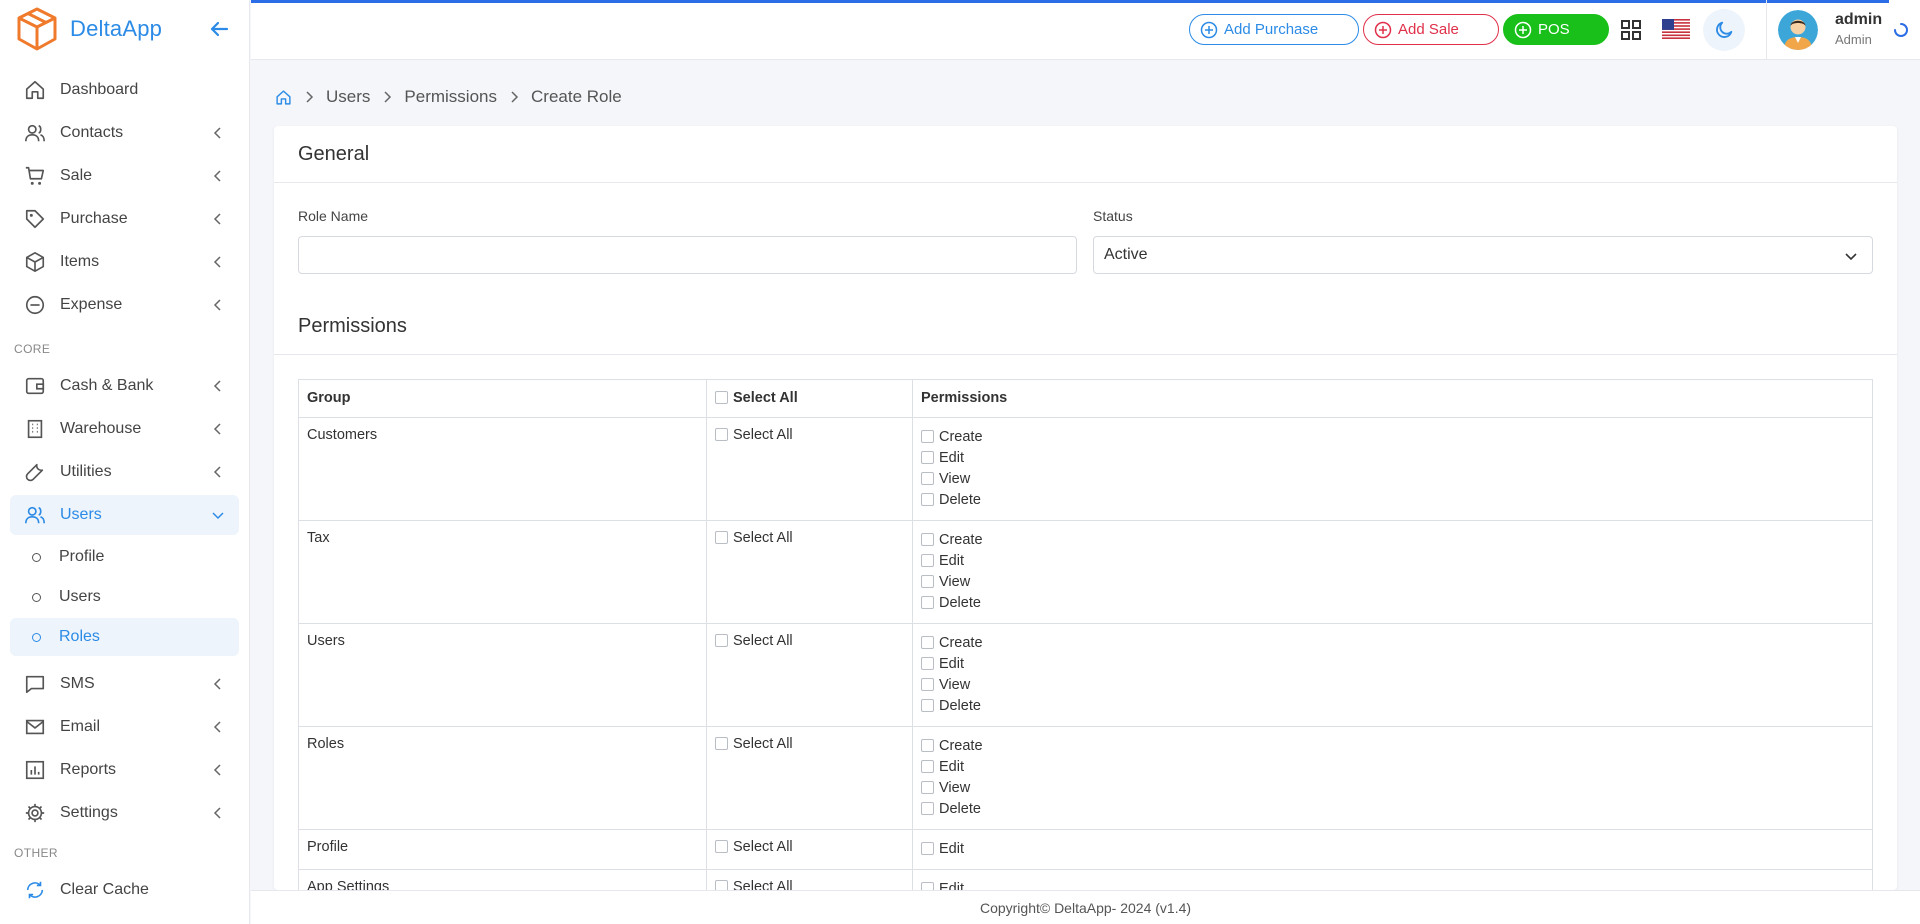 This screenshot has width=1920, height=924. Describe the element at coordinates (1085, 907) in the screenshot. I see `footer: Copyright© DeltaApp- 2024 (v1.4)` at that location.